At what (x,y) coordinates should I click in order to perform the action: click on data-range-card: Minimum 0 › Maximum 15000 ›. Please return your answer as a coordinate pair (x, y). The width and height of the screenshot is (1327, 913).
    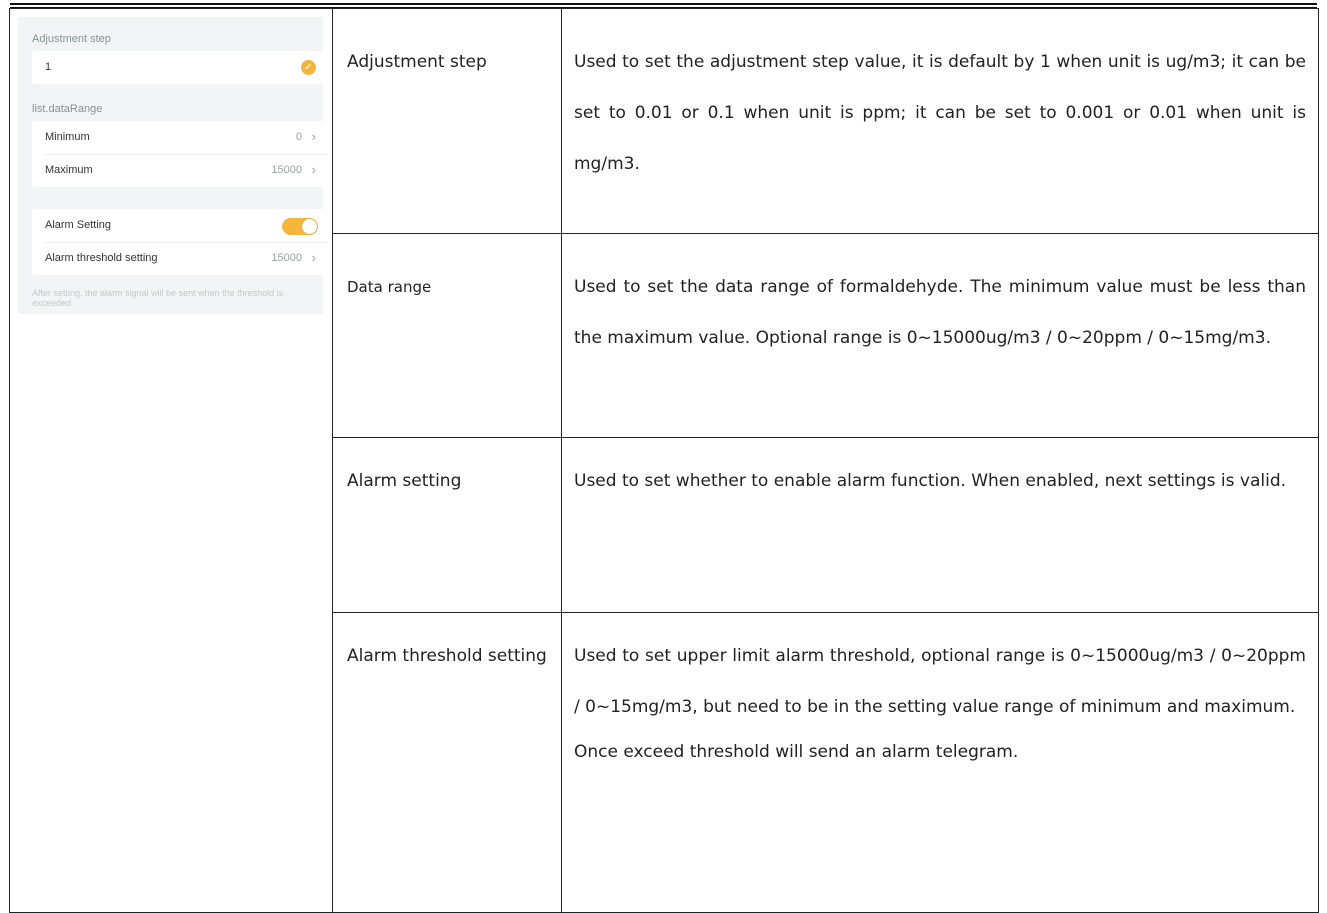
    Looking at the image, I should click on (180, 154).